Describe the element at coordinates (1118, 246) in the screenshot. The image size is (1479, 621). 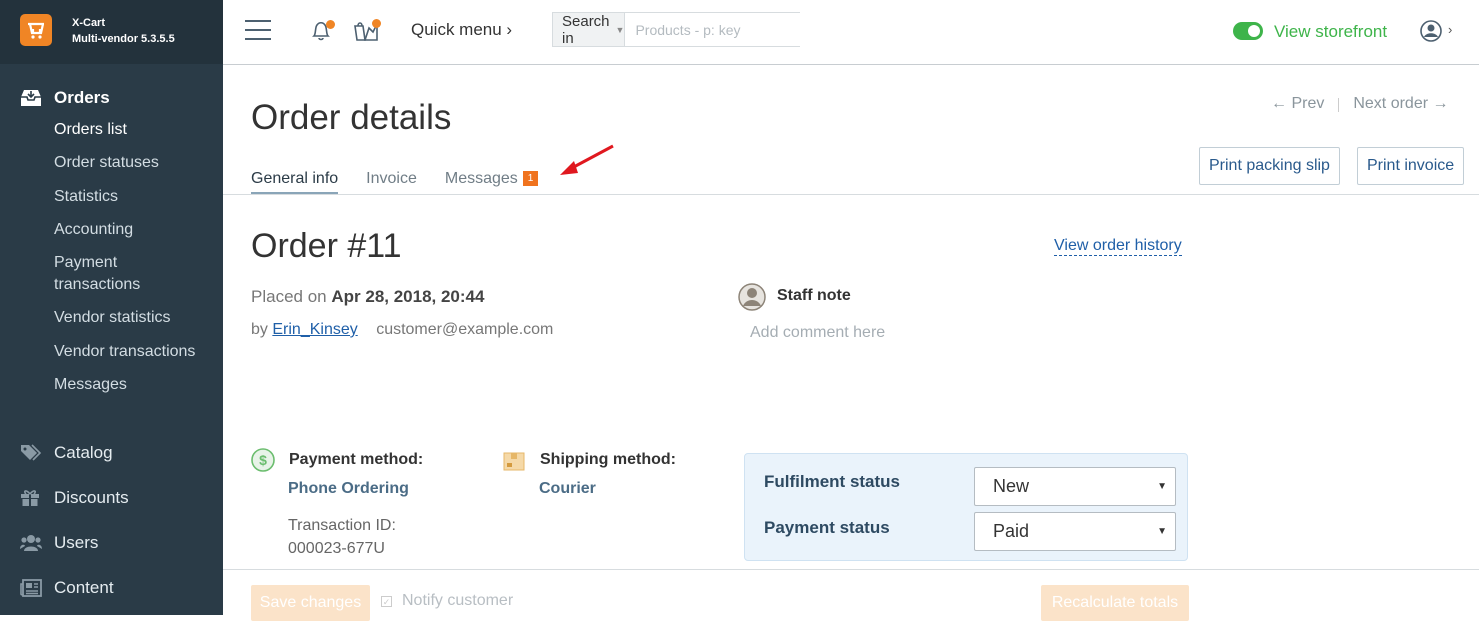
I see `view-order-history-link: View order history` at that location.